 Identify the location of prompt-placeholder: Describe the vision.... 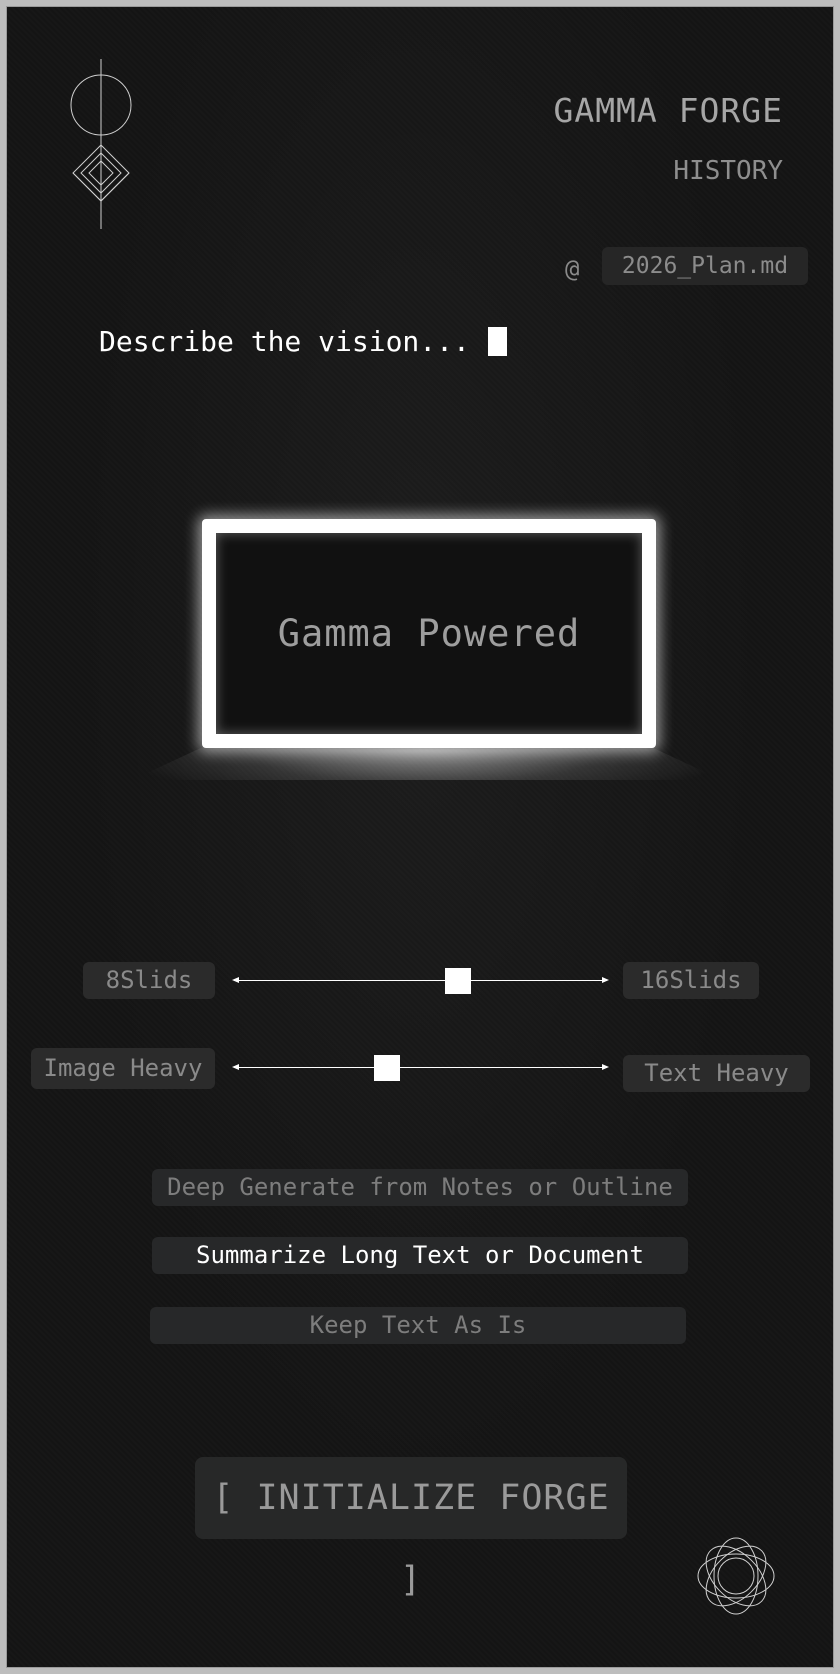
(284, 341).